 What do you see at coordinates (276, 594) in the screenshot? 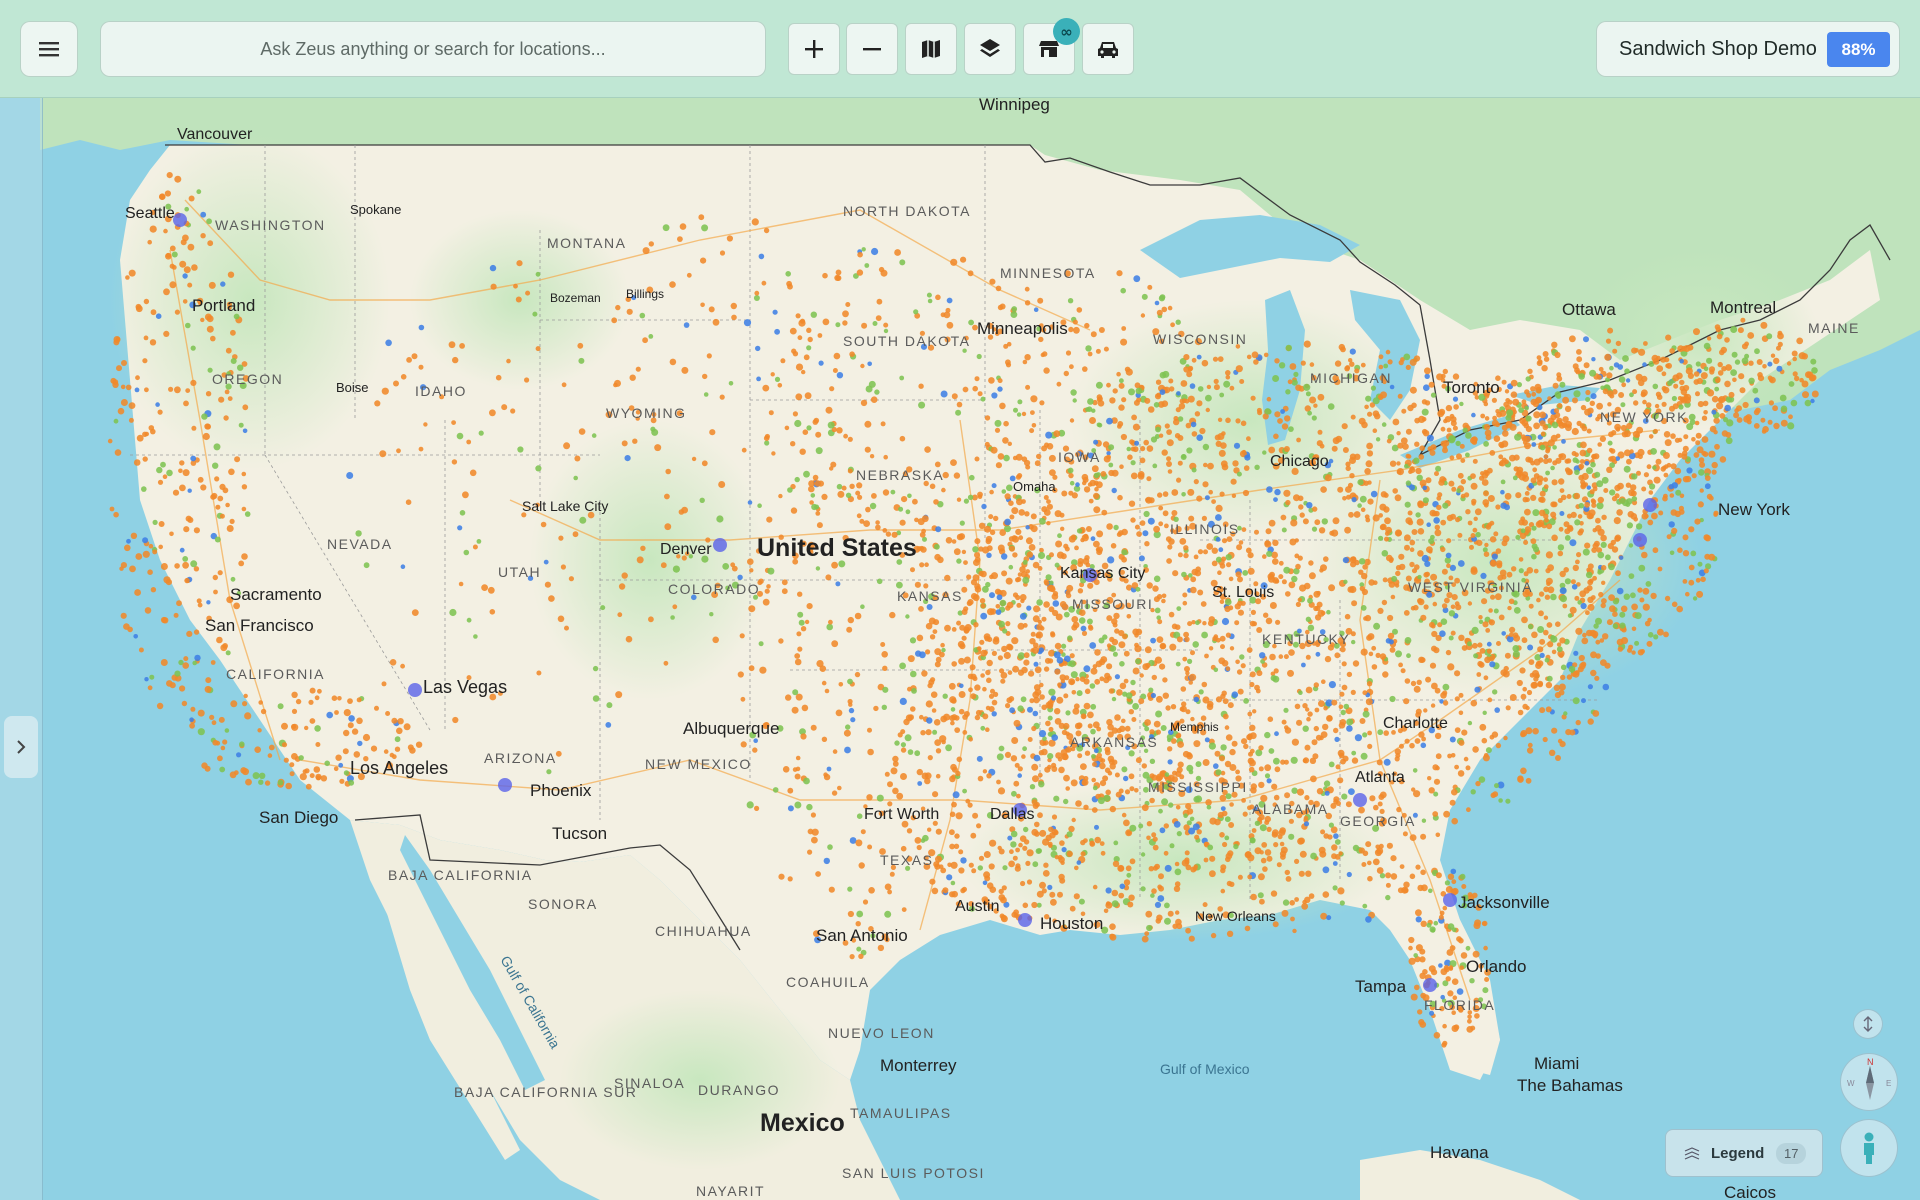
I see `city-label: Sacramento` at bounding box center [276, 594].